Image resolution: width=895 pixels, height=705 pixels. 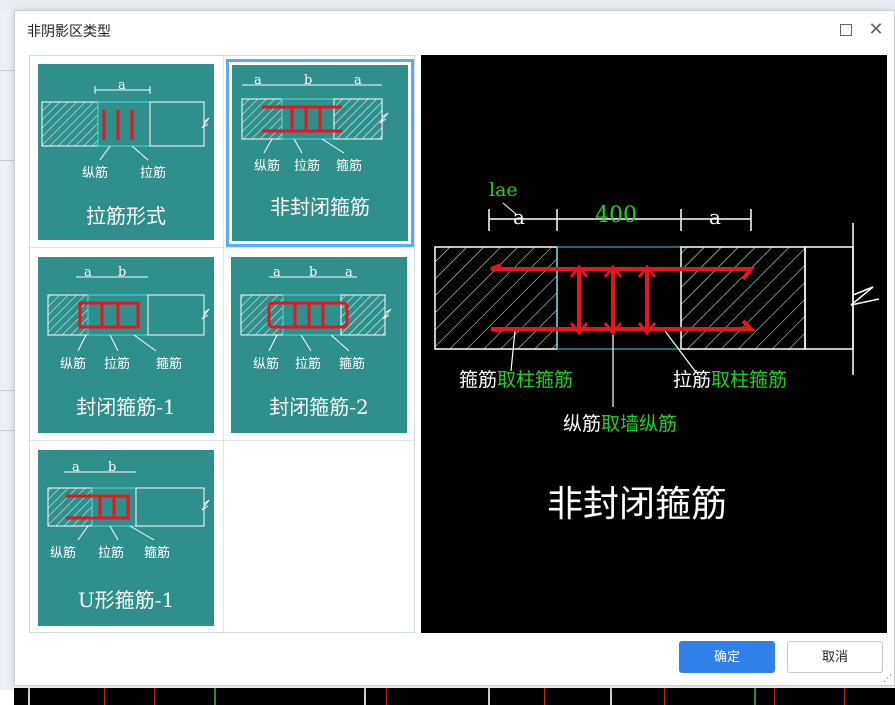 I want to click on stirrup-label-value: 取柱箍筋, so click(x=535, y=380).